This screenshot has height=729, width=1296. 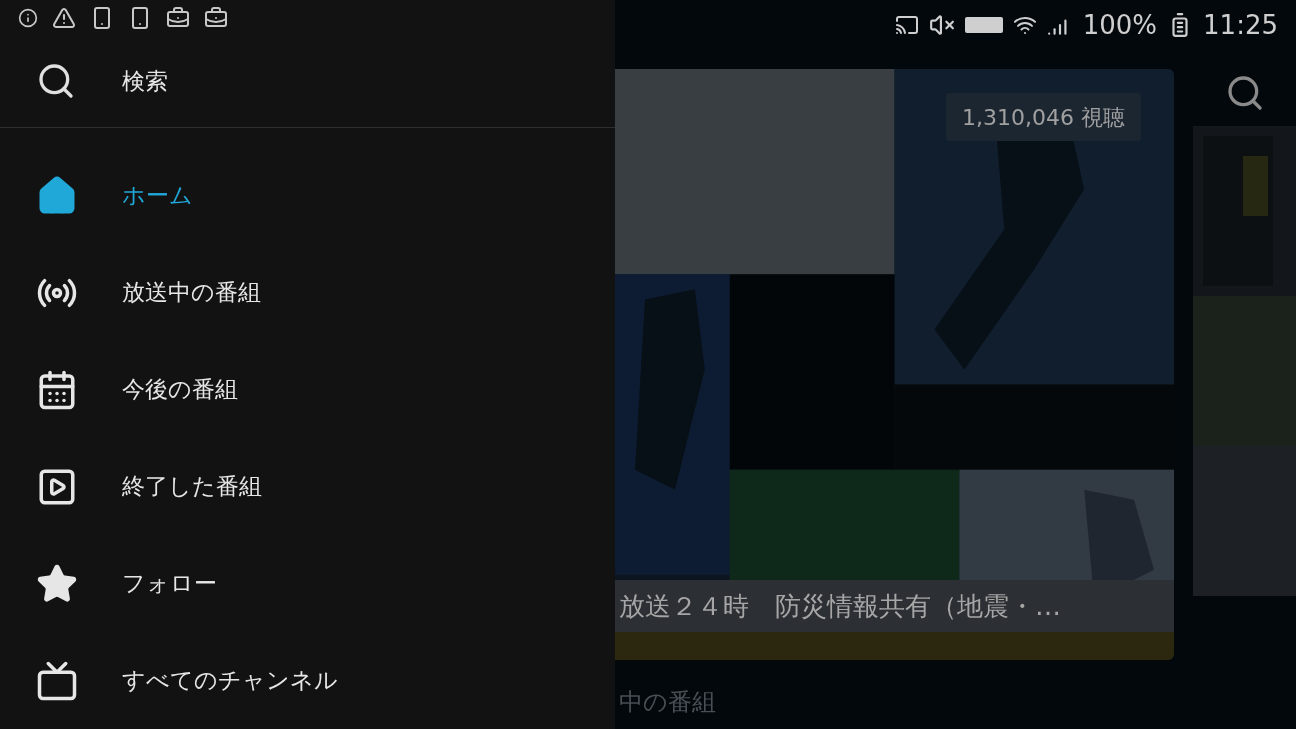 What do you see at coordinates (1120, 25) in the screenshot?
I see `battery-percentage: 100%` at bounding box center [1120, 25].